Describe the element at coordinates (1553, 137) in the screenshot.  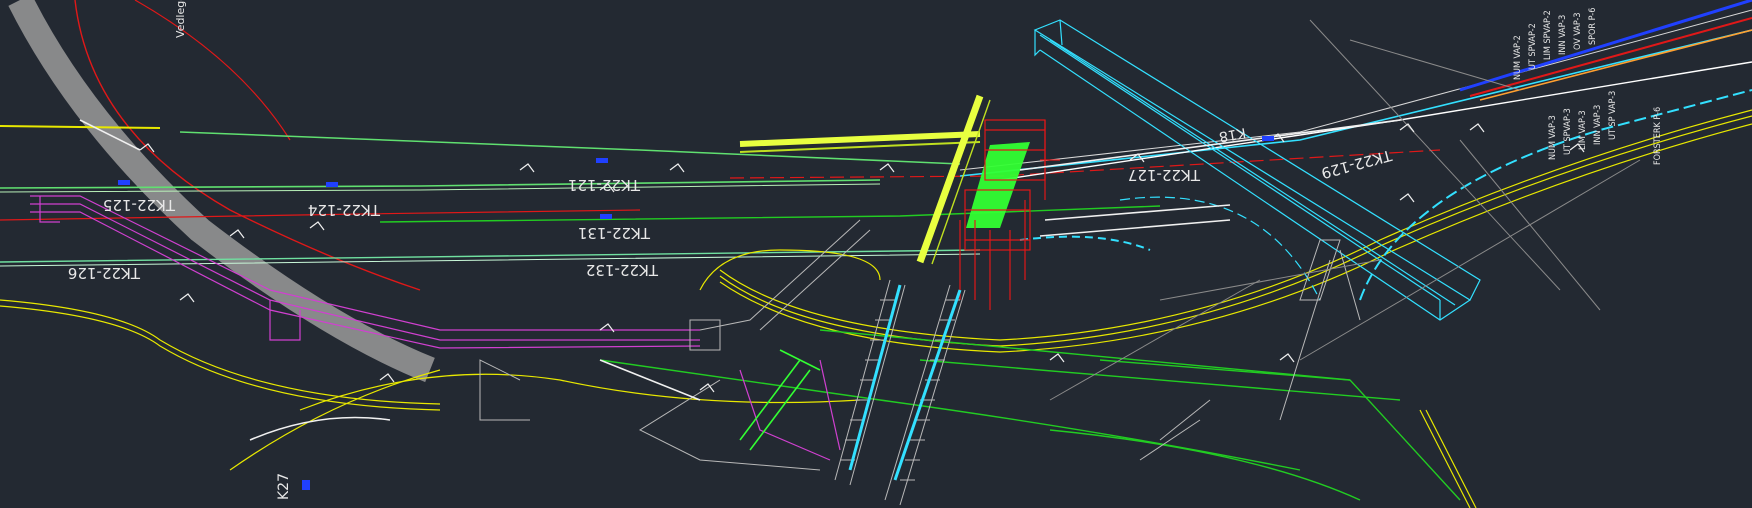
I see `cable-tag: NUM VAP-3` at that location.